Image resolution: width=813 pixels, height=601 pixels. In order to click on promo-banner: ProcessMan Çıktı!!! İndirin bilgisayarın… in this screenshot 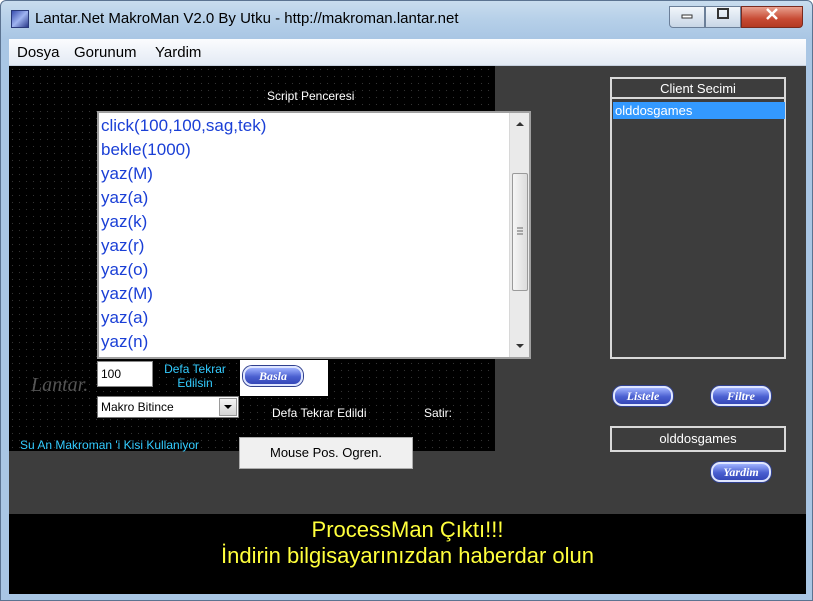, I will do `click(407, 554)`.